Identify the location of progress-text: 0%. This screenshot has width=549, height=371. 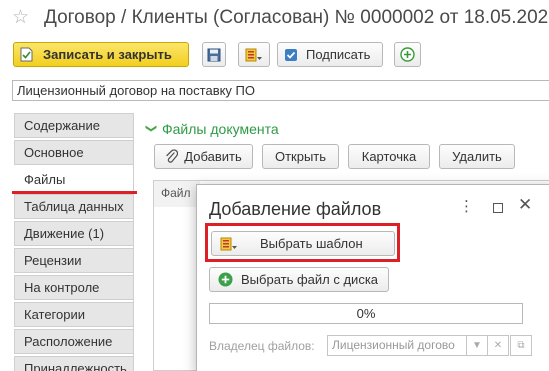
(366, 313).